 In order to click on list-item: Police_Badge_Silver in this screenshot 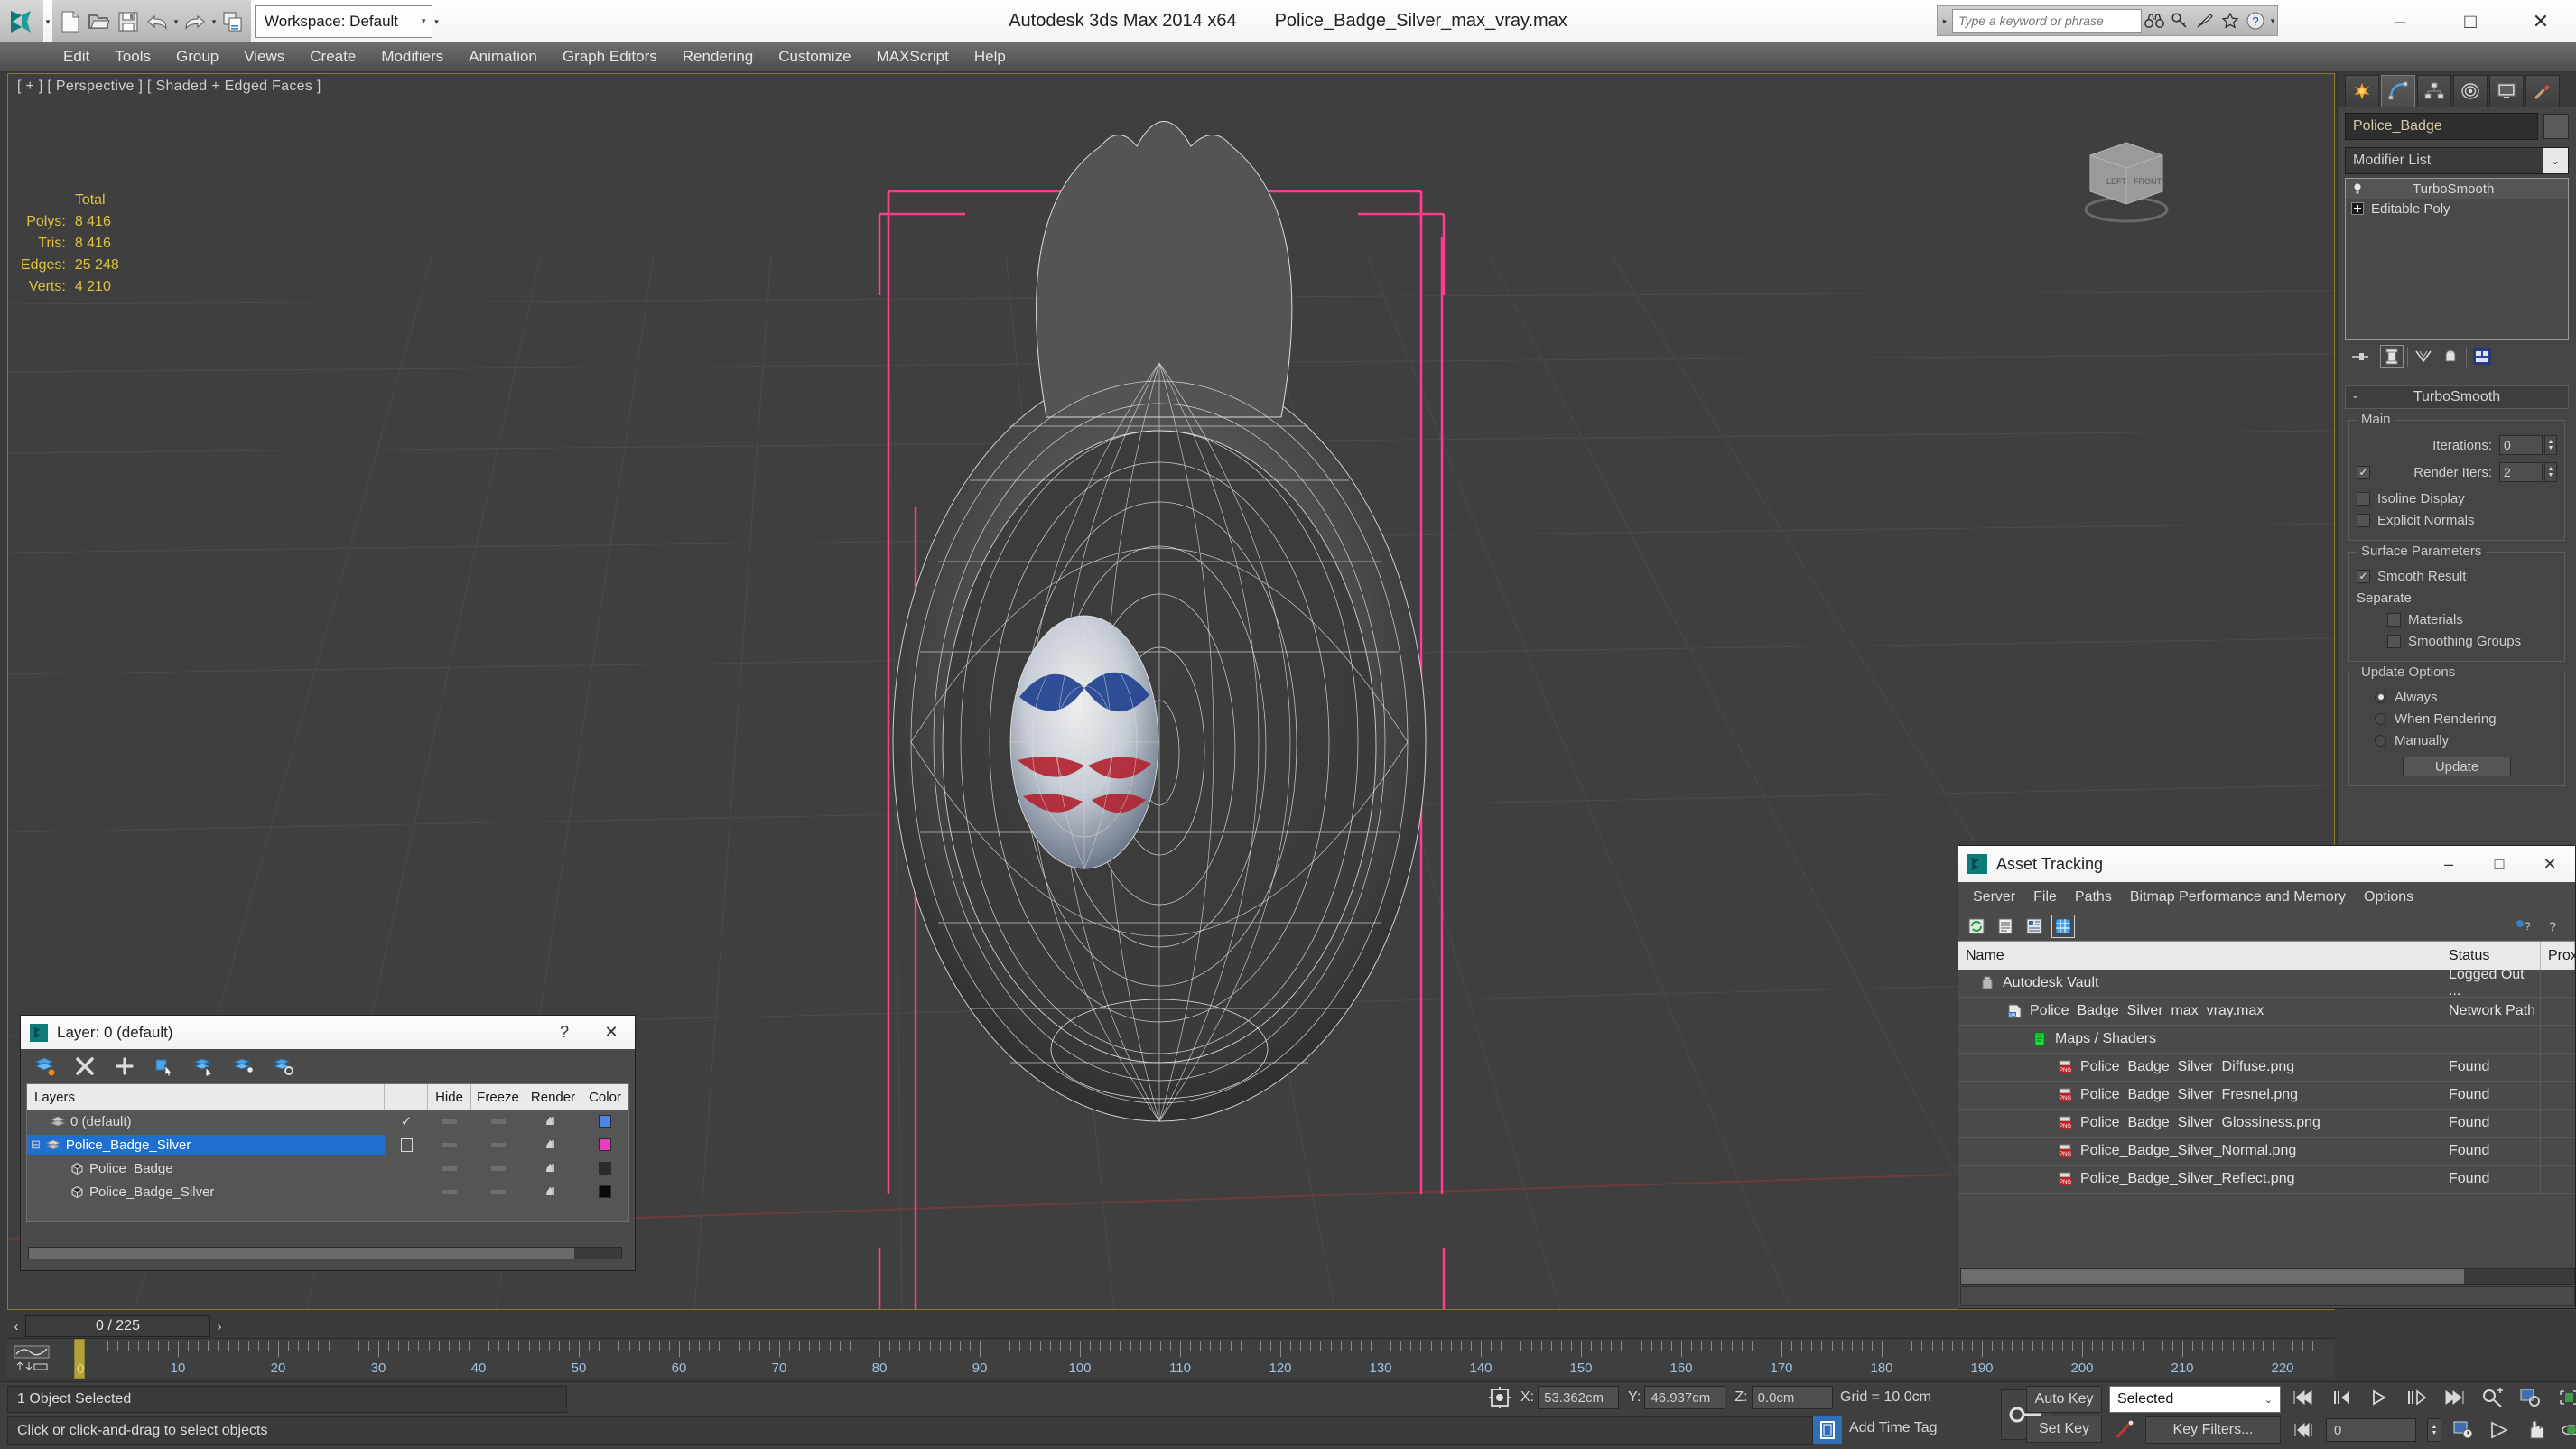, I will do `click(327, 1191)`.